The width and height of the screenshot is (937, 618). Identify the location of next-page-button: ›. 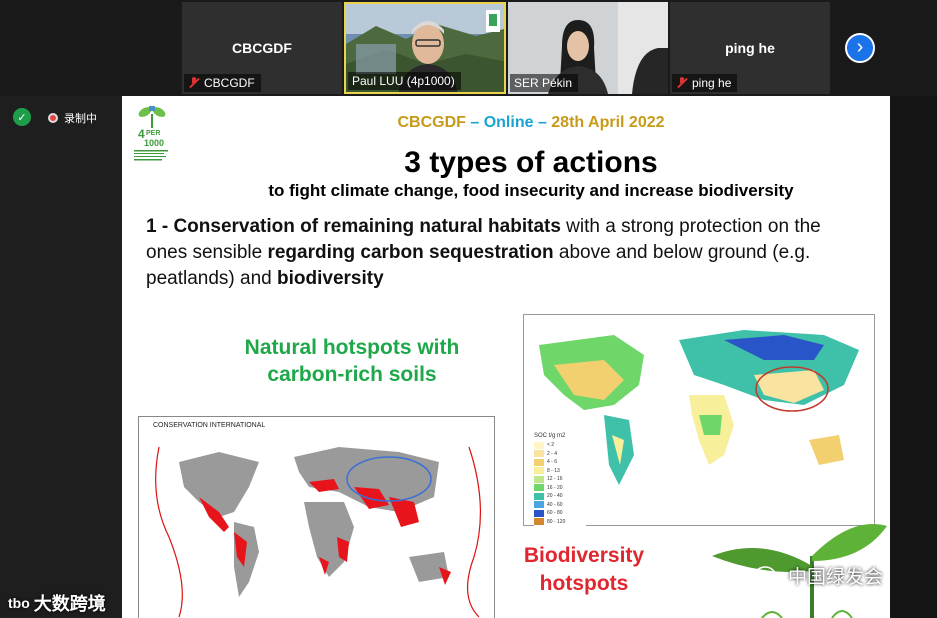
(860, 48).